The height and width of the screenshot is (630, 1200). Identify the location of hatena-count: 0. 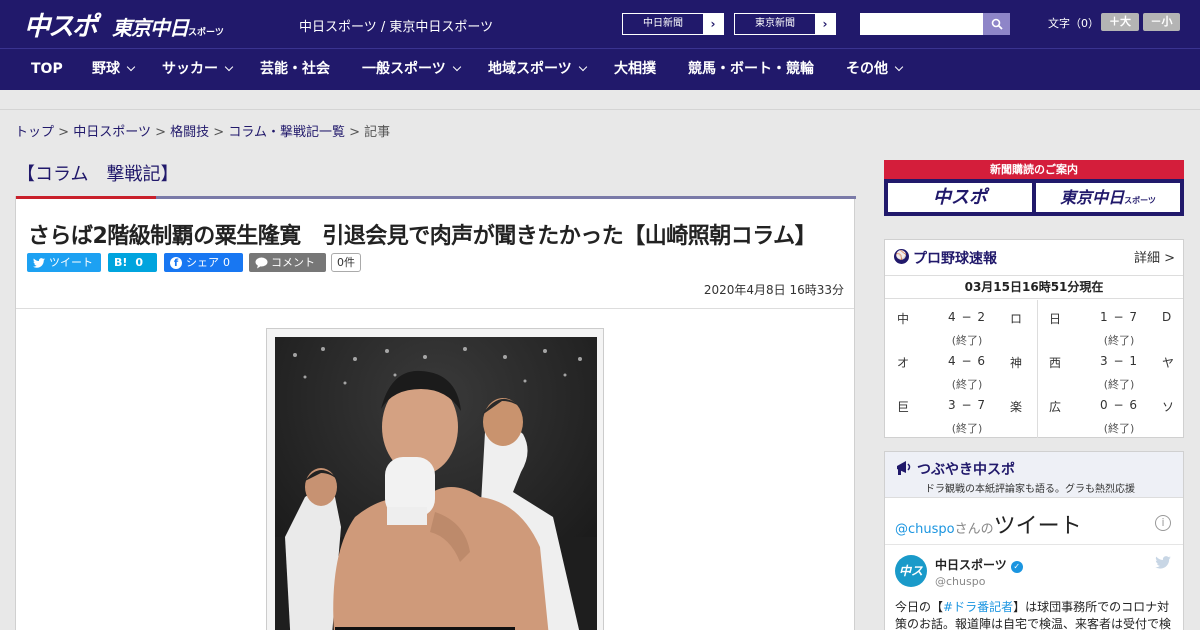
(139, 262).